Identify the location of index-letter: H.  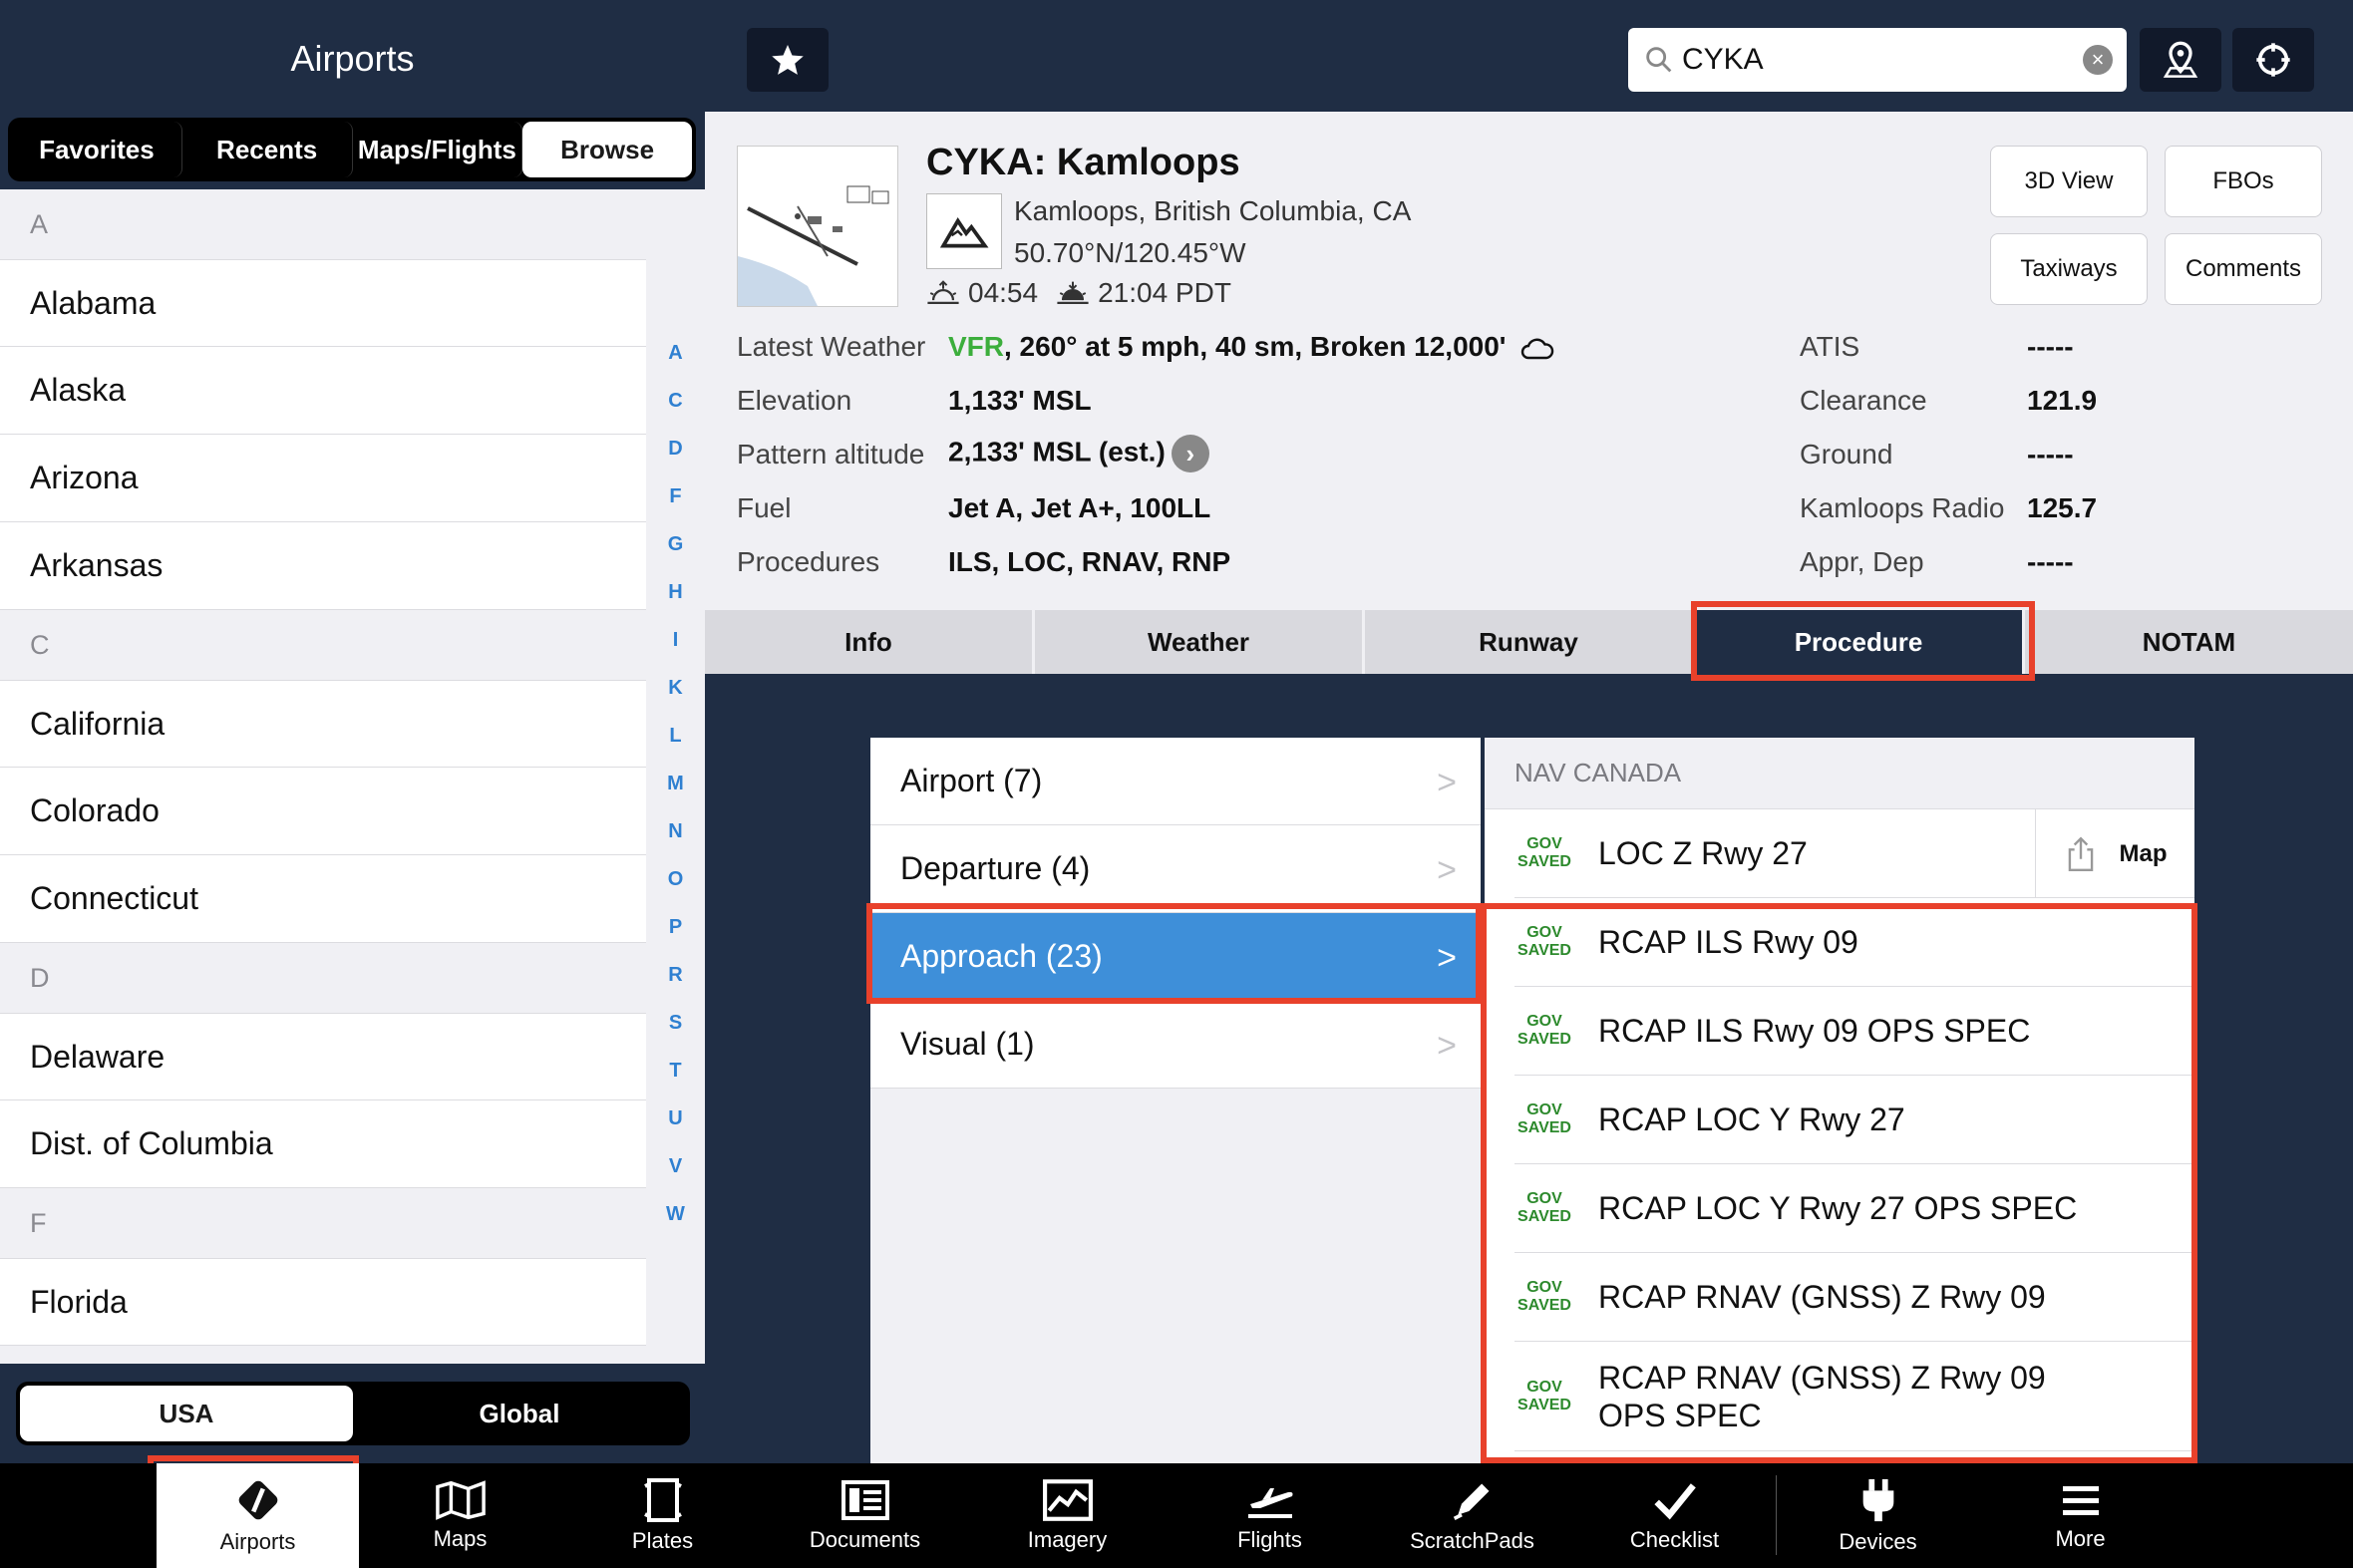
(675, 592).